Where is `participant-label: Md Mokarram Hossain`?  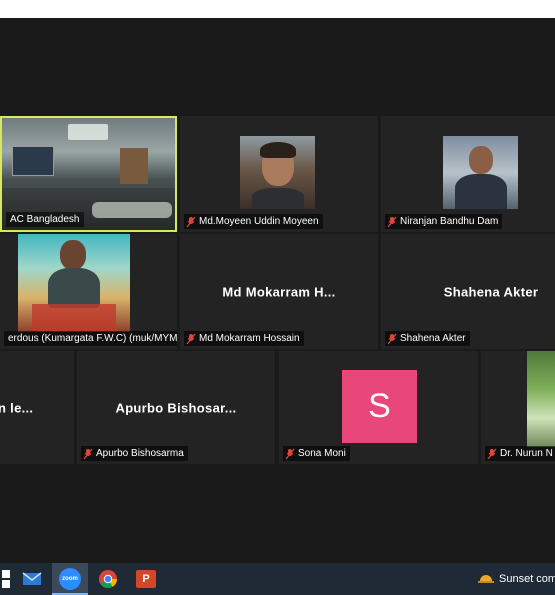 participant-label: Md Mokarram Hossain is located at coordinates (244, 338).